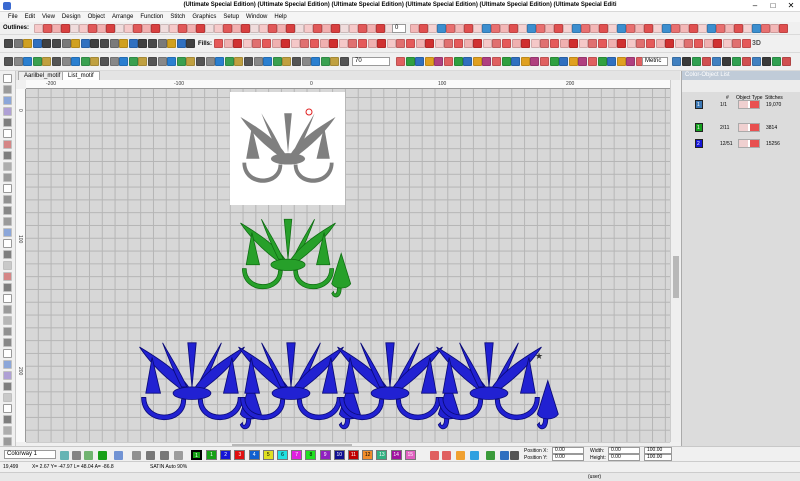 This screenshot has width=800, height=481. Describe the element at coordinates (151, 17) in the screenshot. I see `menu-item-function: Function` at that location.